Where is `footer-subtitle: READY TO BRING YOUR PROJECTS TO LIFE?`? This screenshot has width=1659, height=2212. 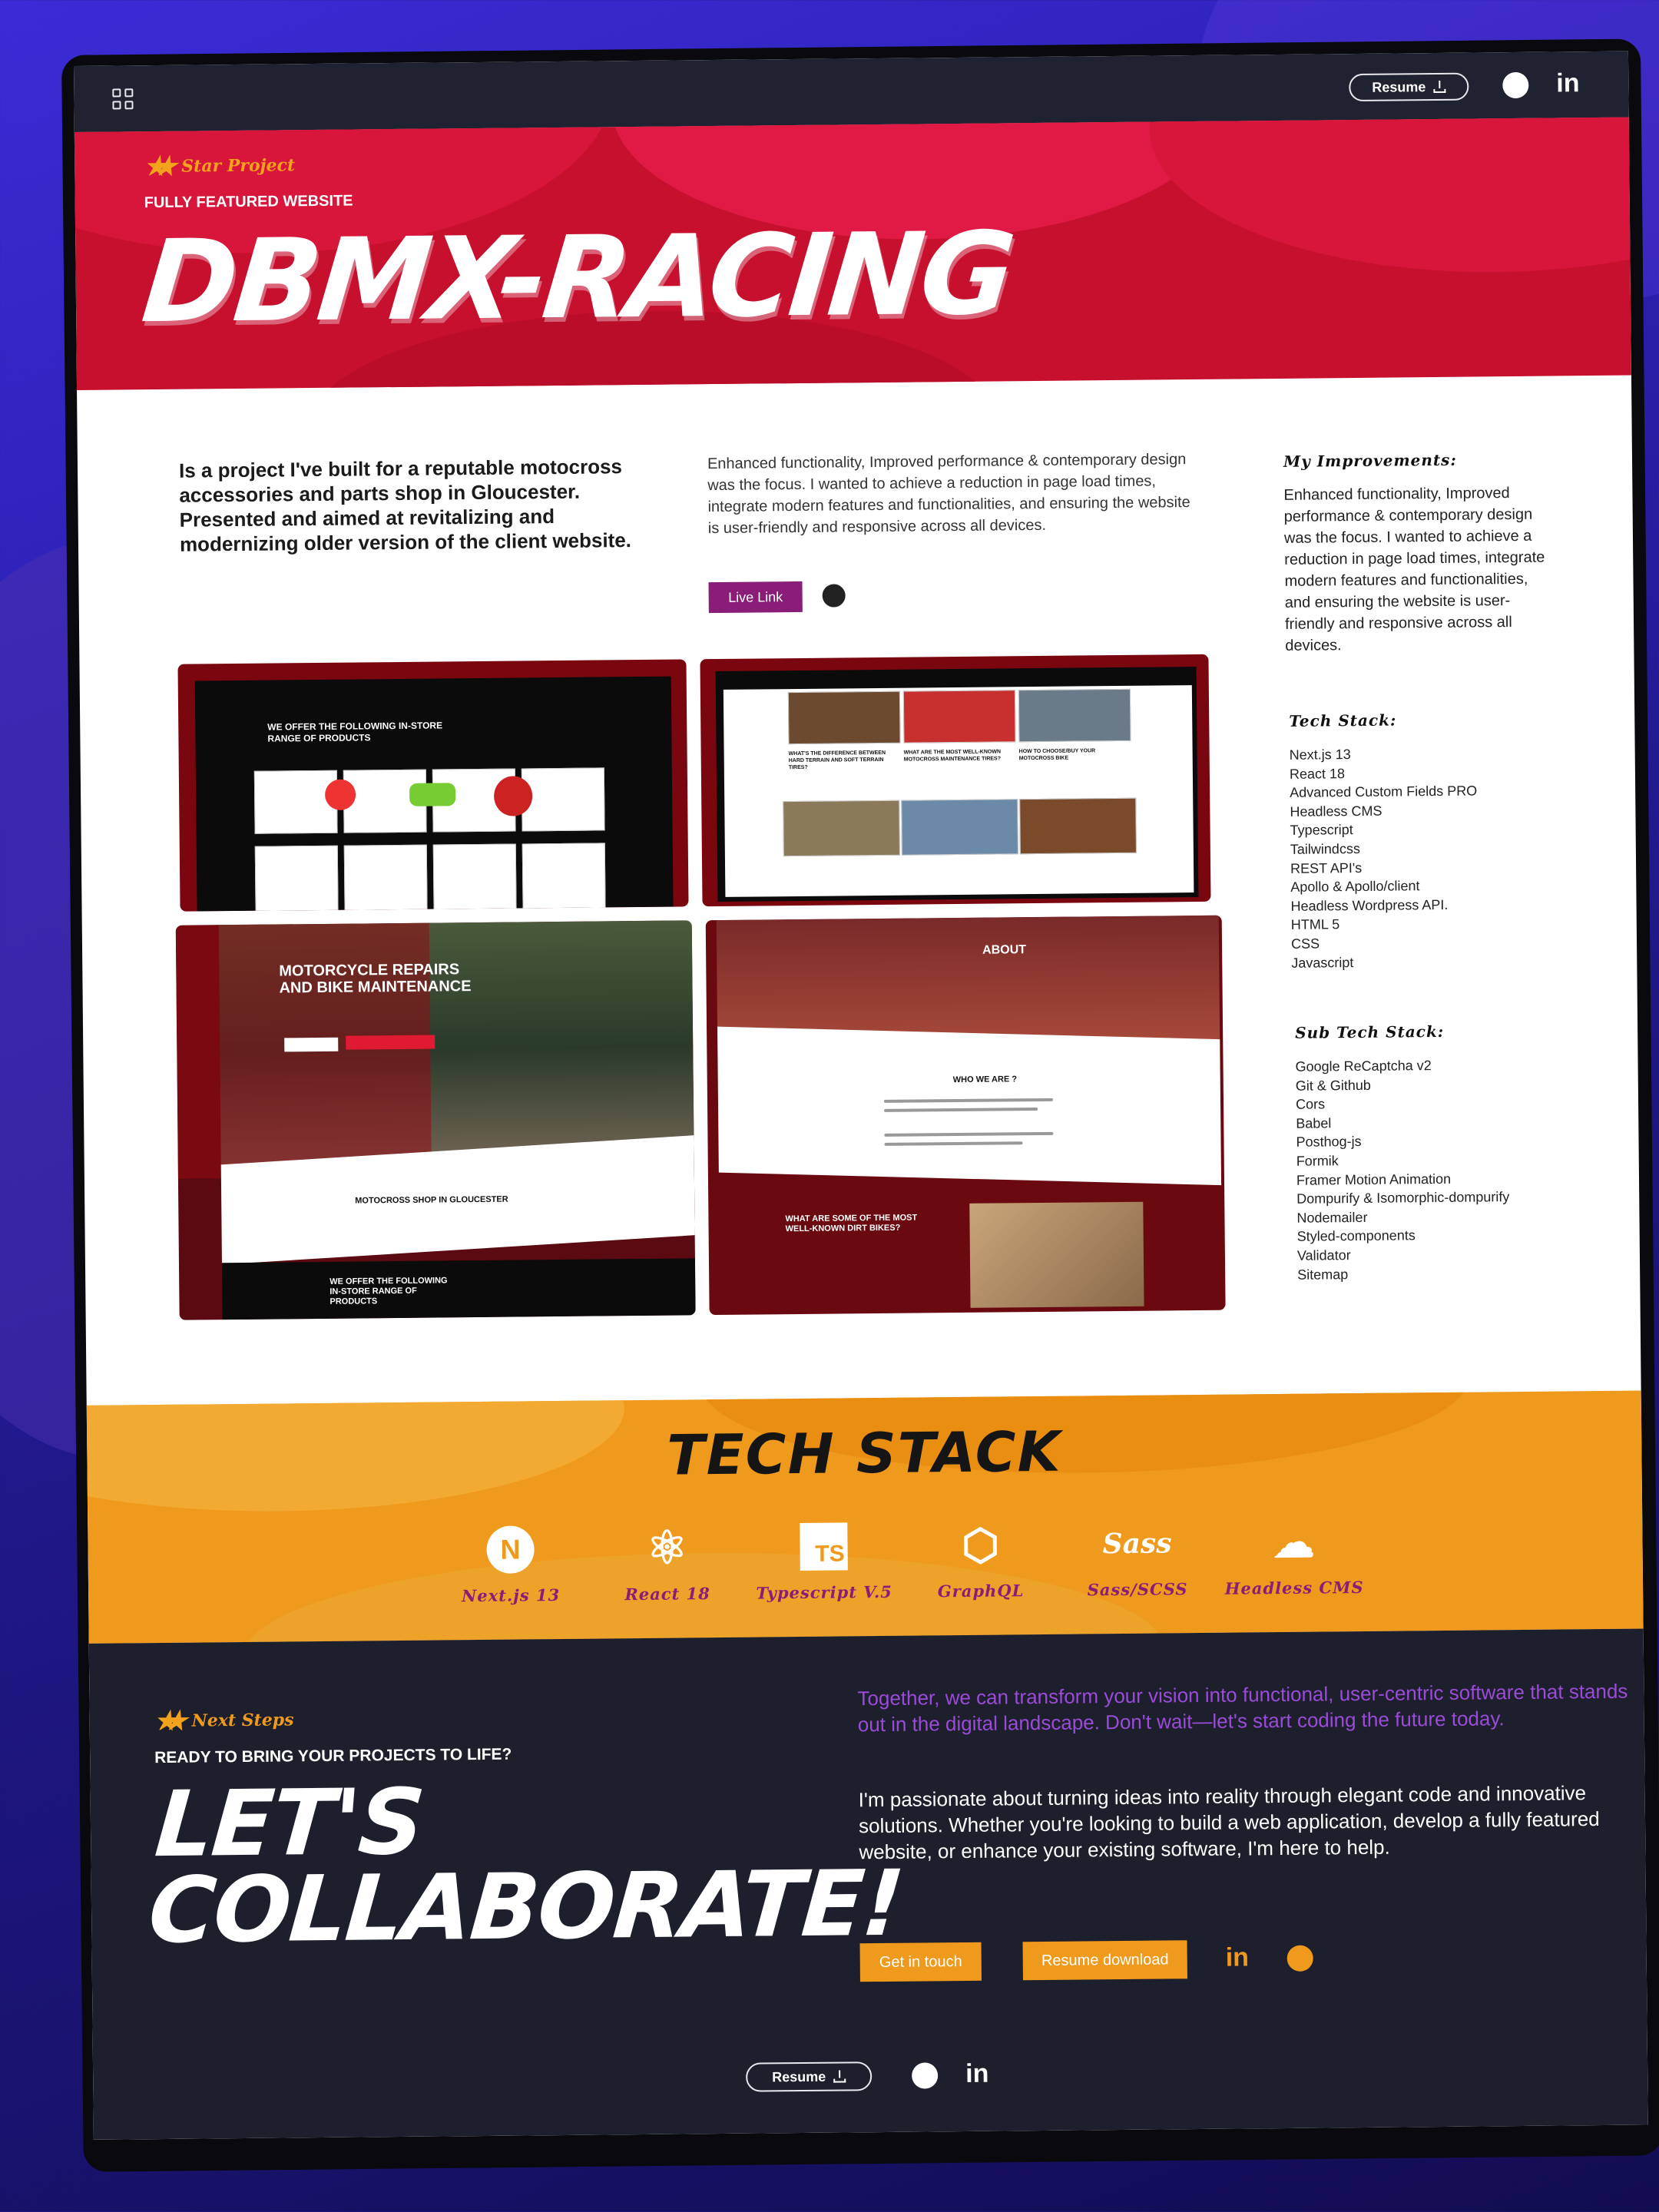
footer-subtitle: READY TO BRING YOUR PROJECTS TO LIFE? is located at coordinates (333, 1756).